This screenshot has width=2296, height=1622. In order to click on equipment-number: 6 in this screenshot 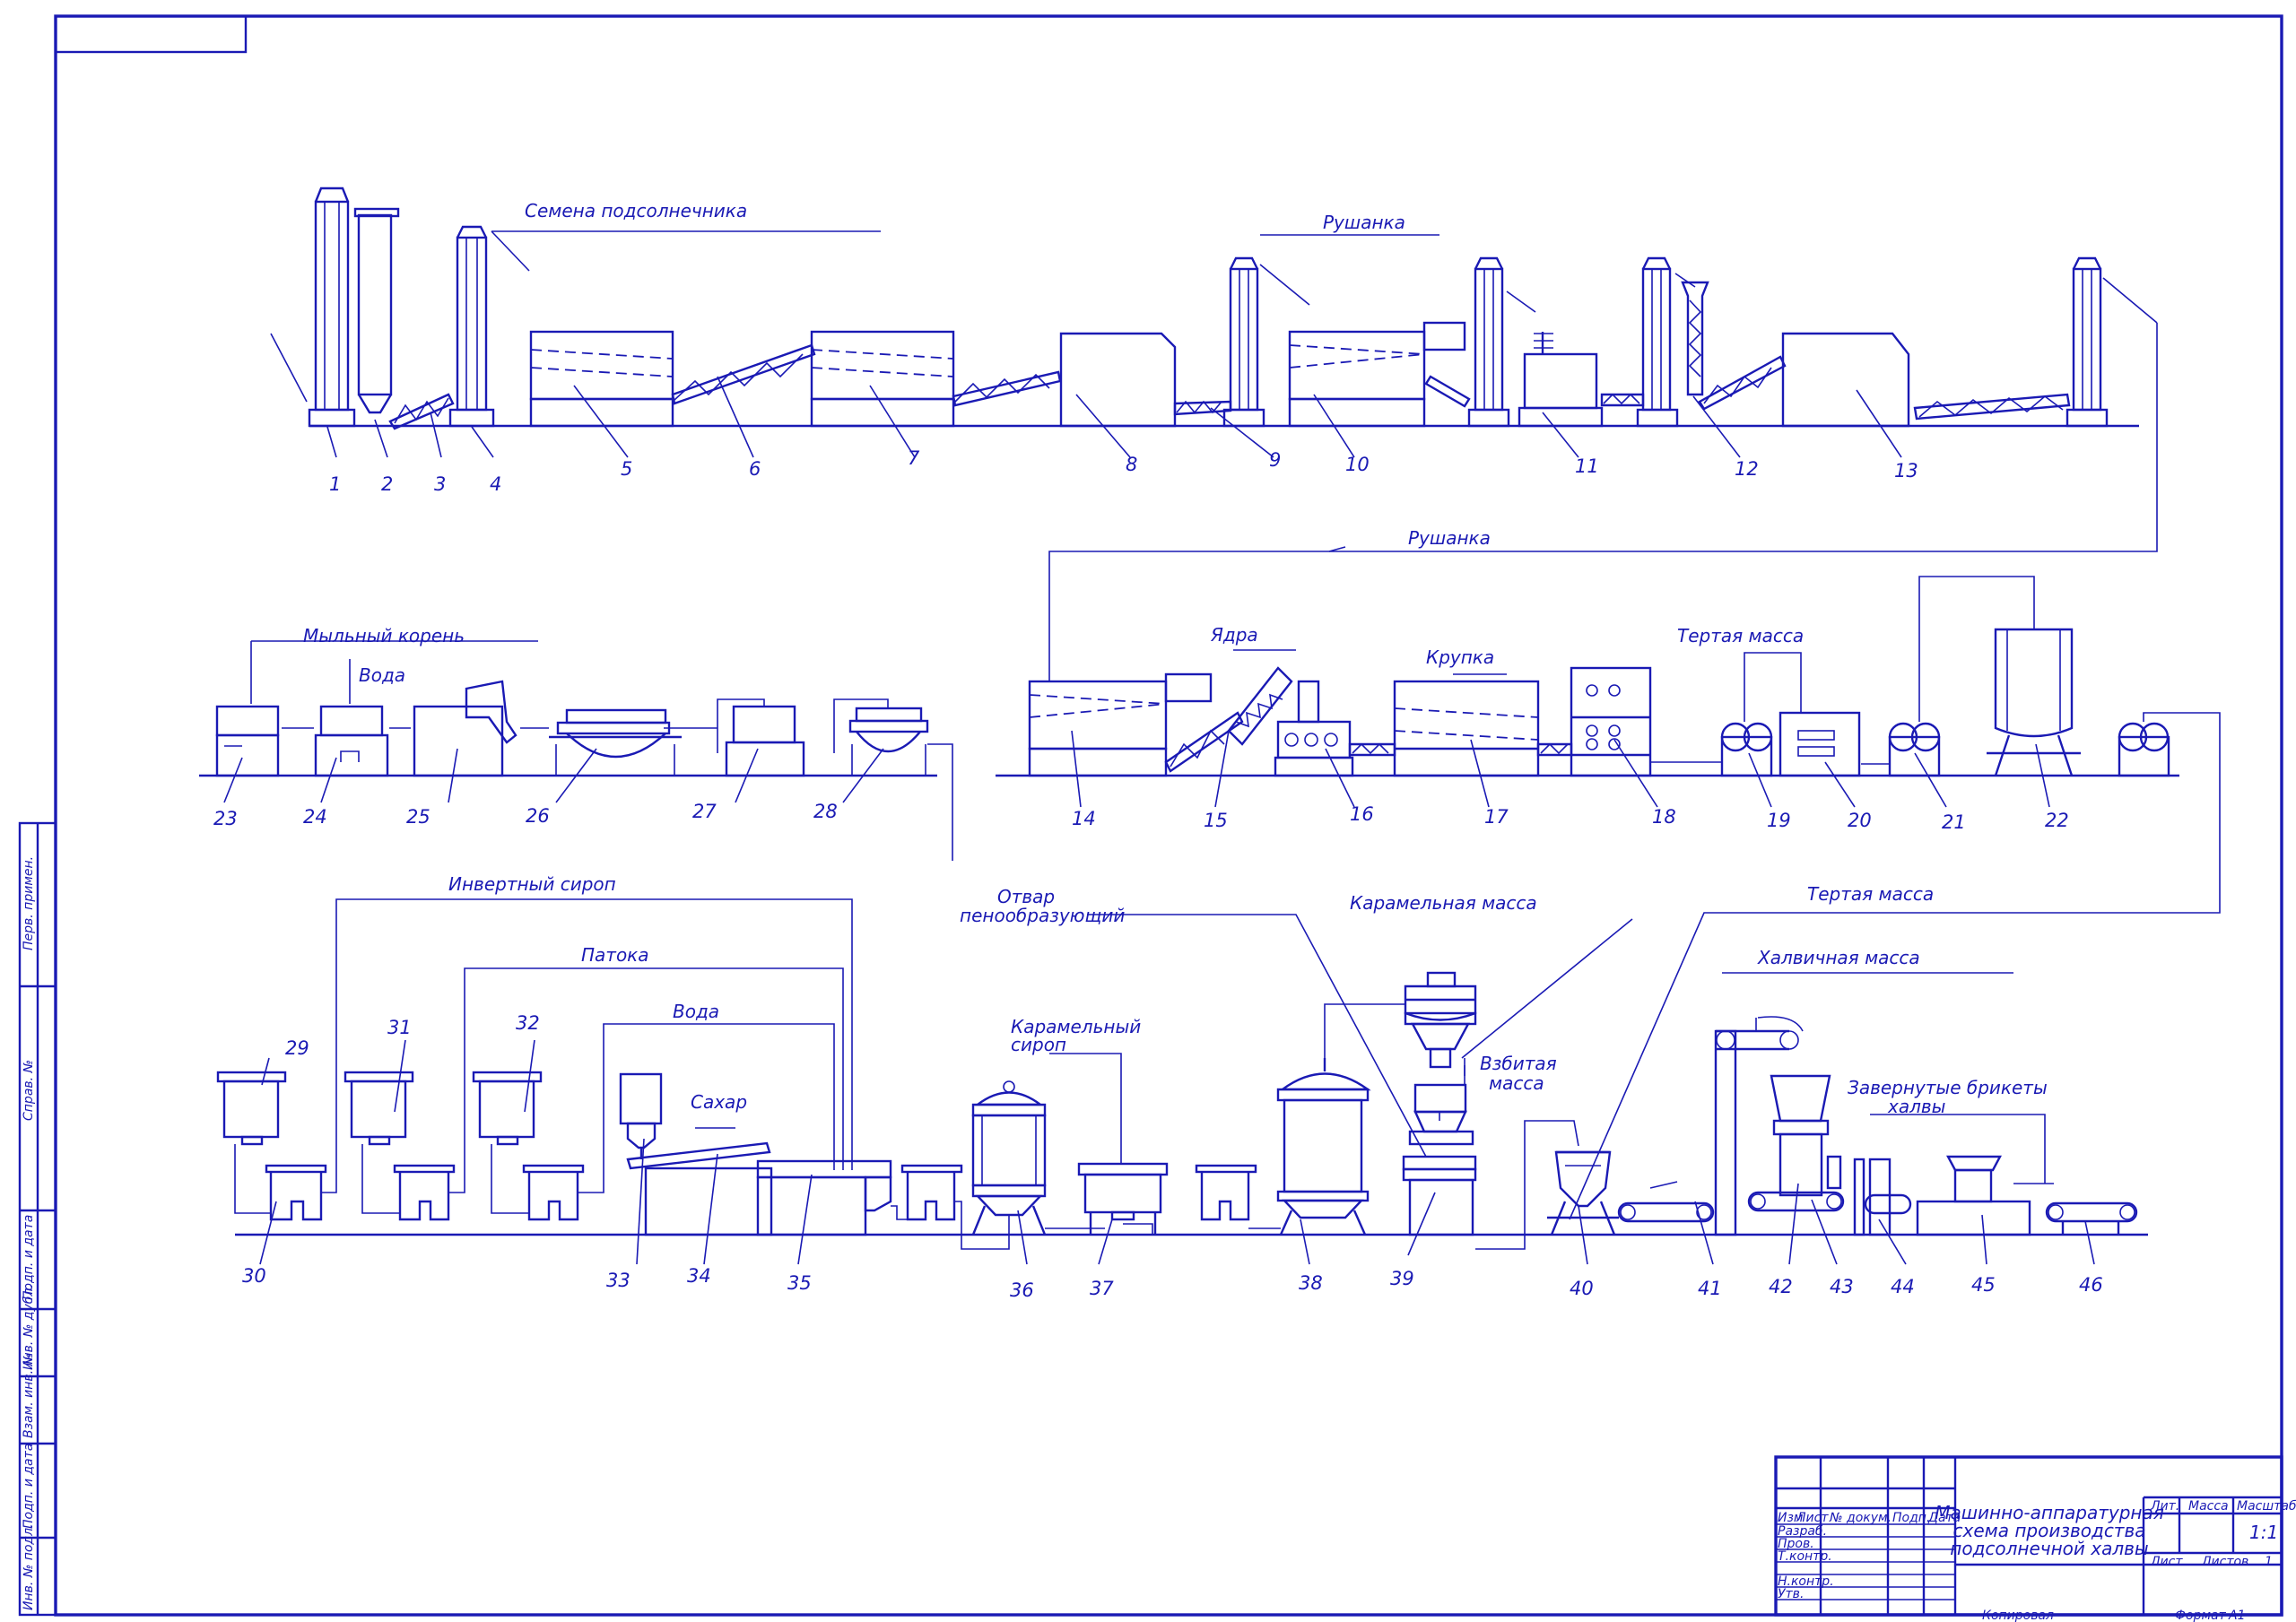, I will do `click(755, 469)`.